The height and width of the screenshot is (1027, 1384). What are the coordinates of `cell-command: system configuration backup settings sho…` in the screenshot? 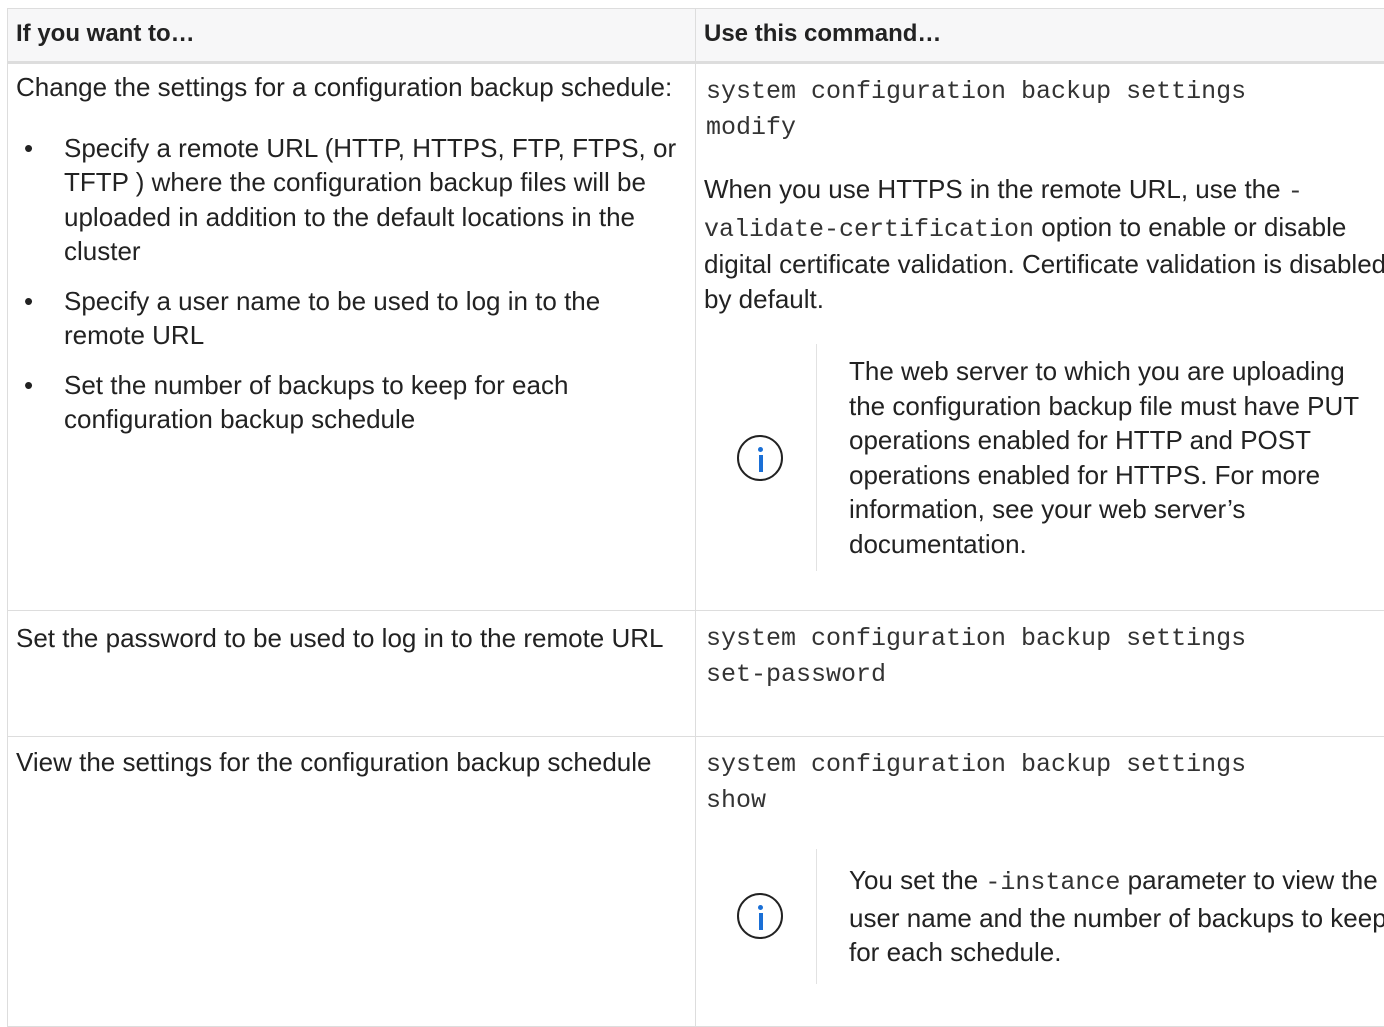 It's located at (1040, 882).